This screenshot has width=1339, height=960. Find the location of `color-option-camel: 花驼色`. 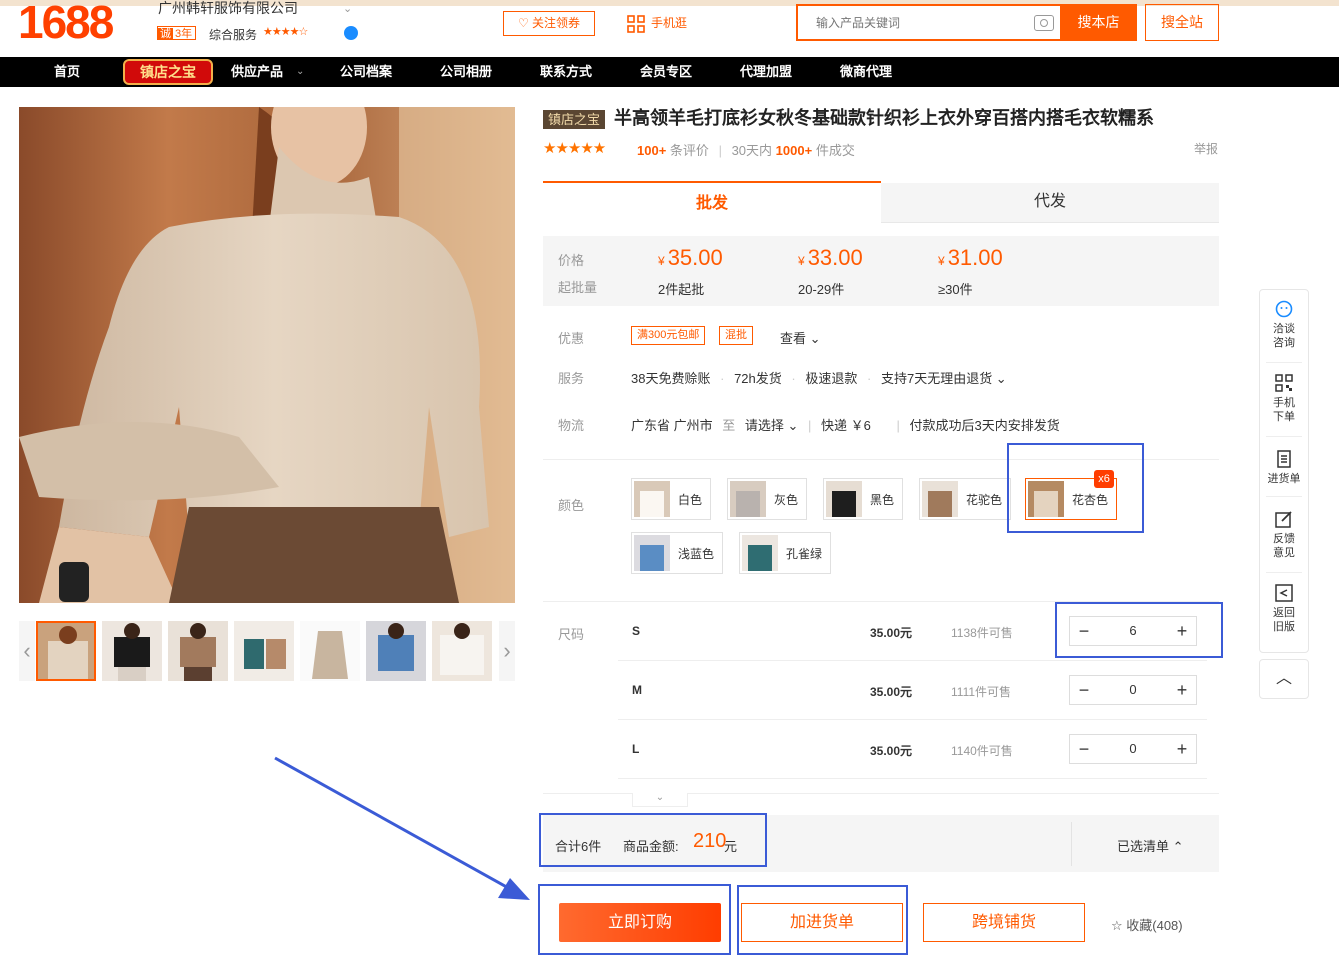

color-option-camel: 花驼色 is located at coordinates (965, 499).